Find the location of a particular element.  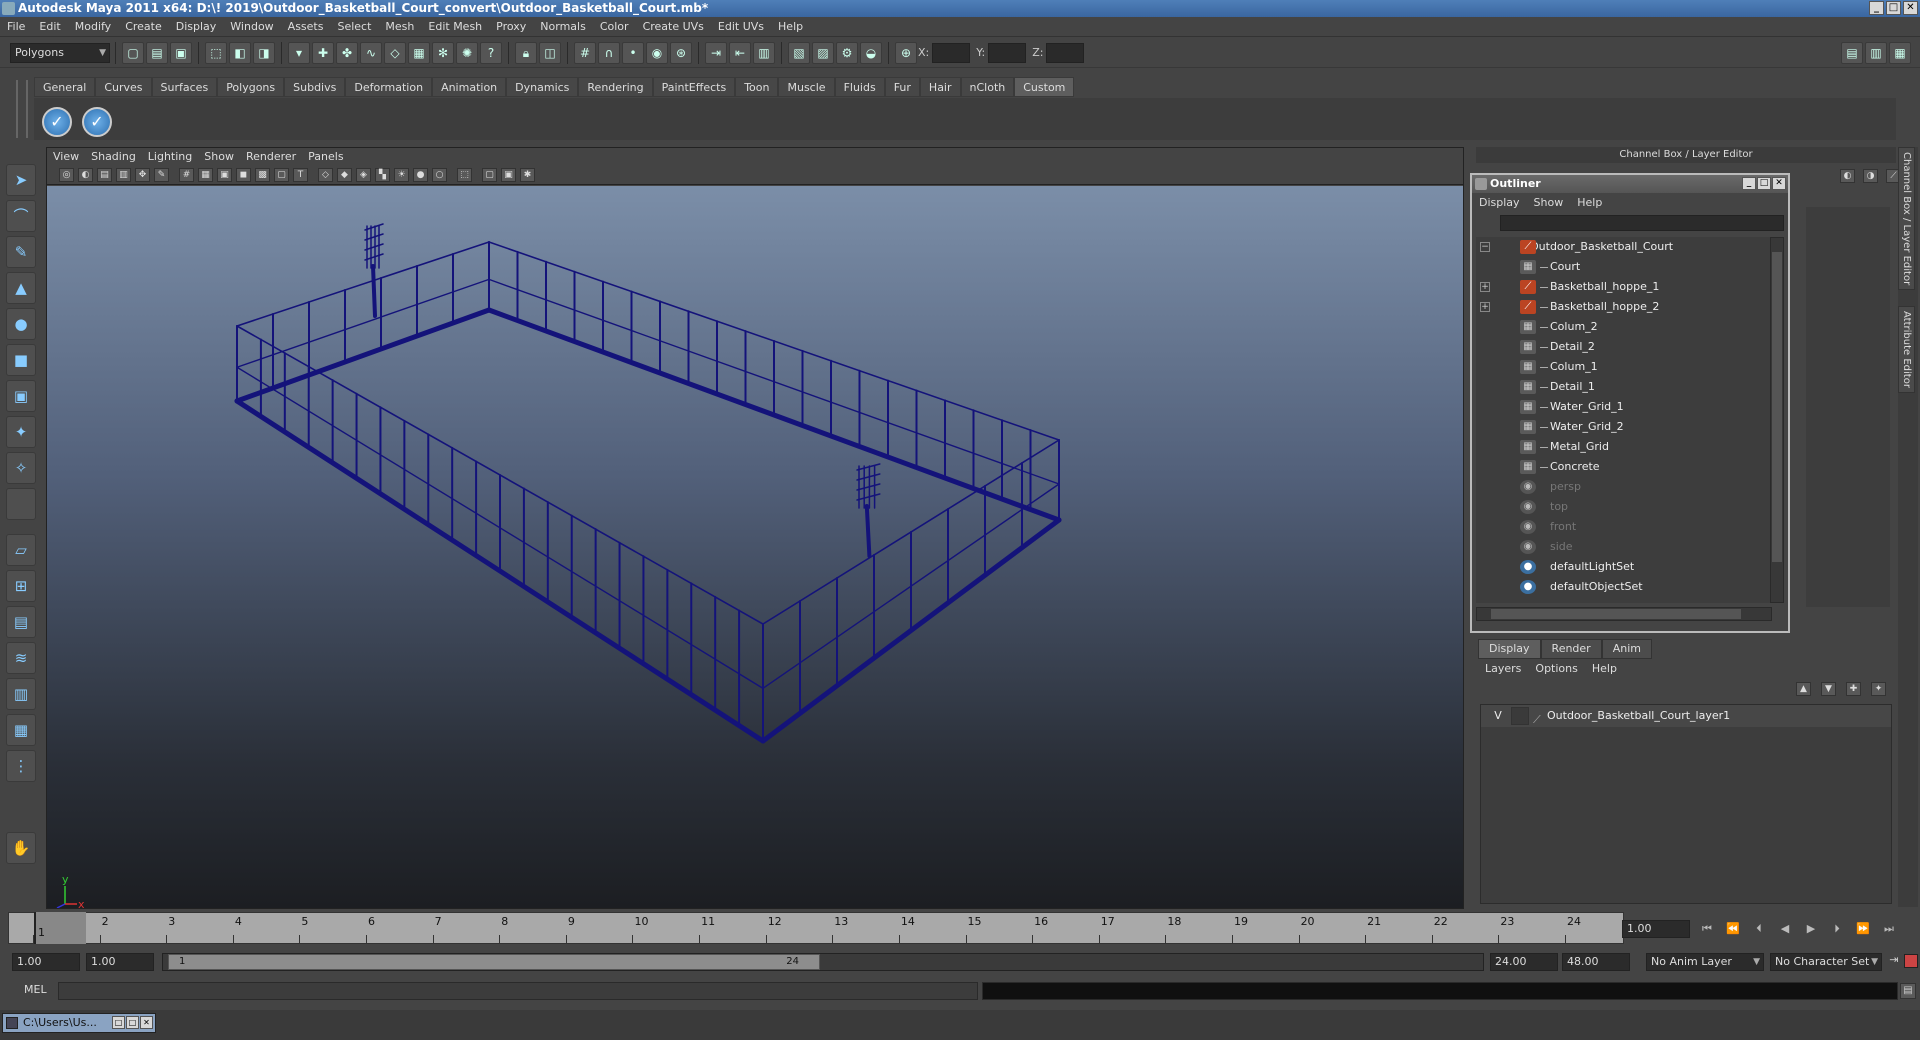

image-plane-icon: ▥ is located at coordinates (123, 175).